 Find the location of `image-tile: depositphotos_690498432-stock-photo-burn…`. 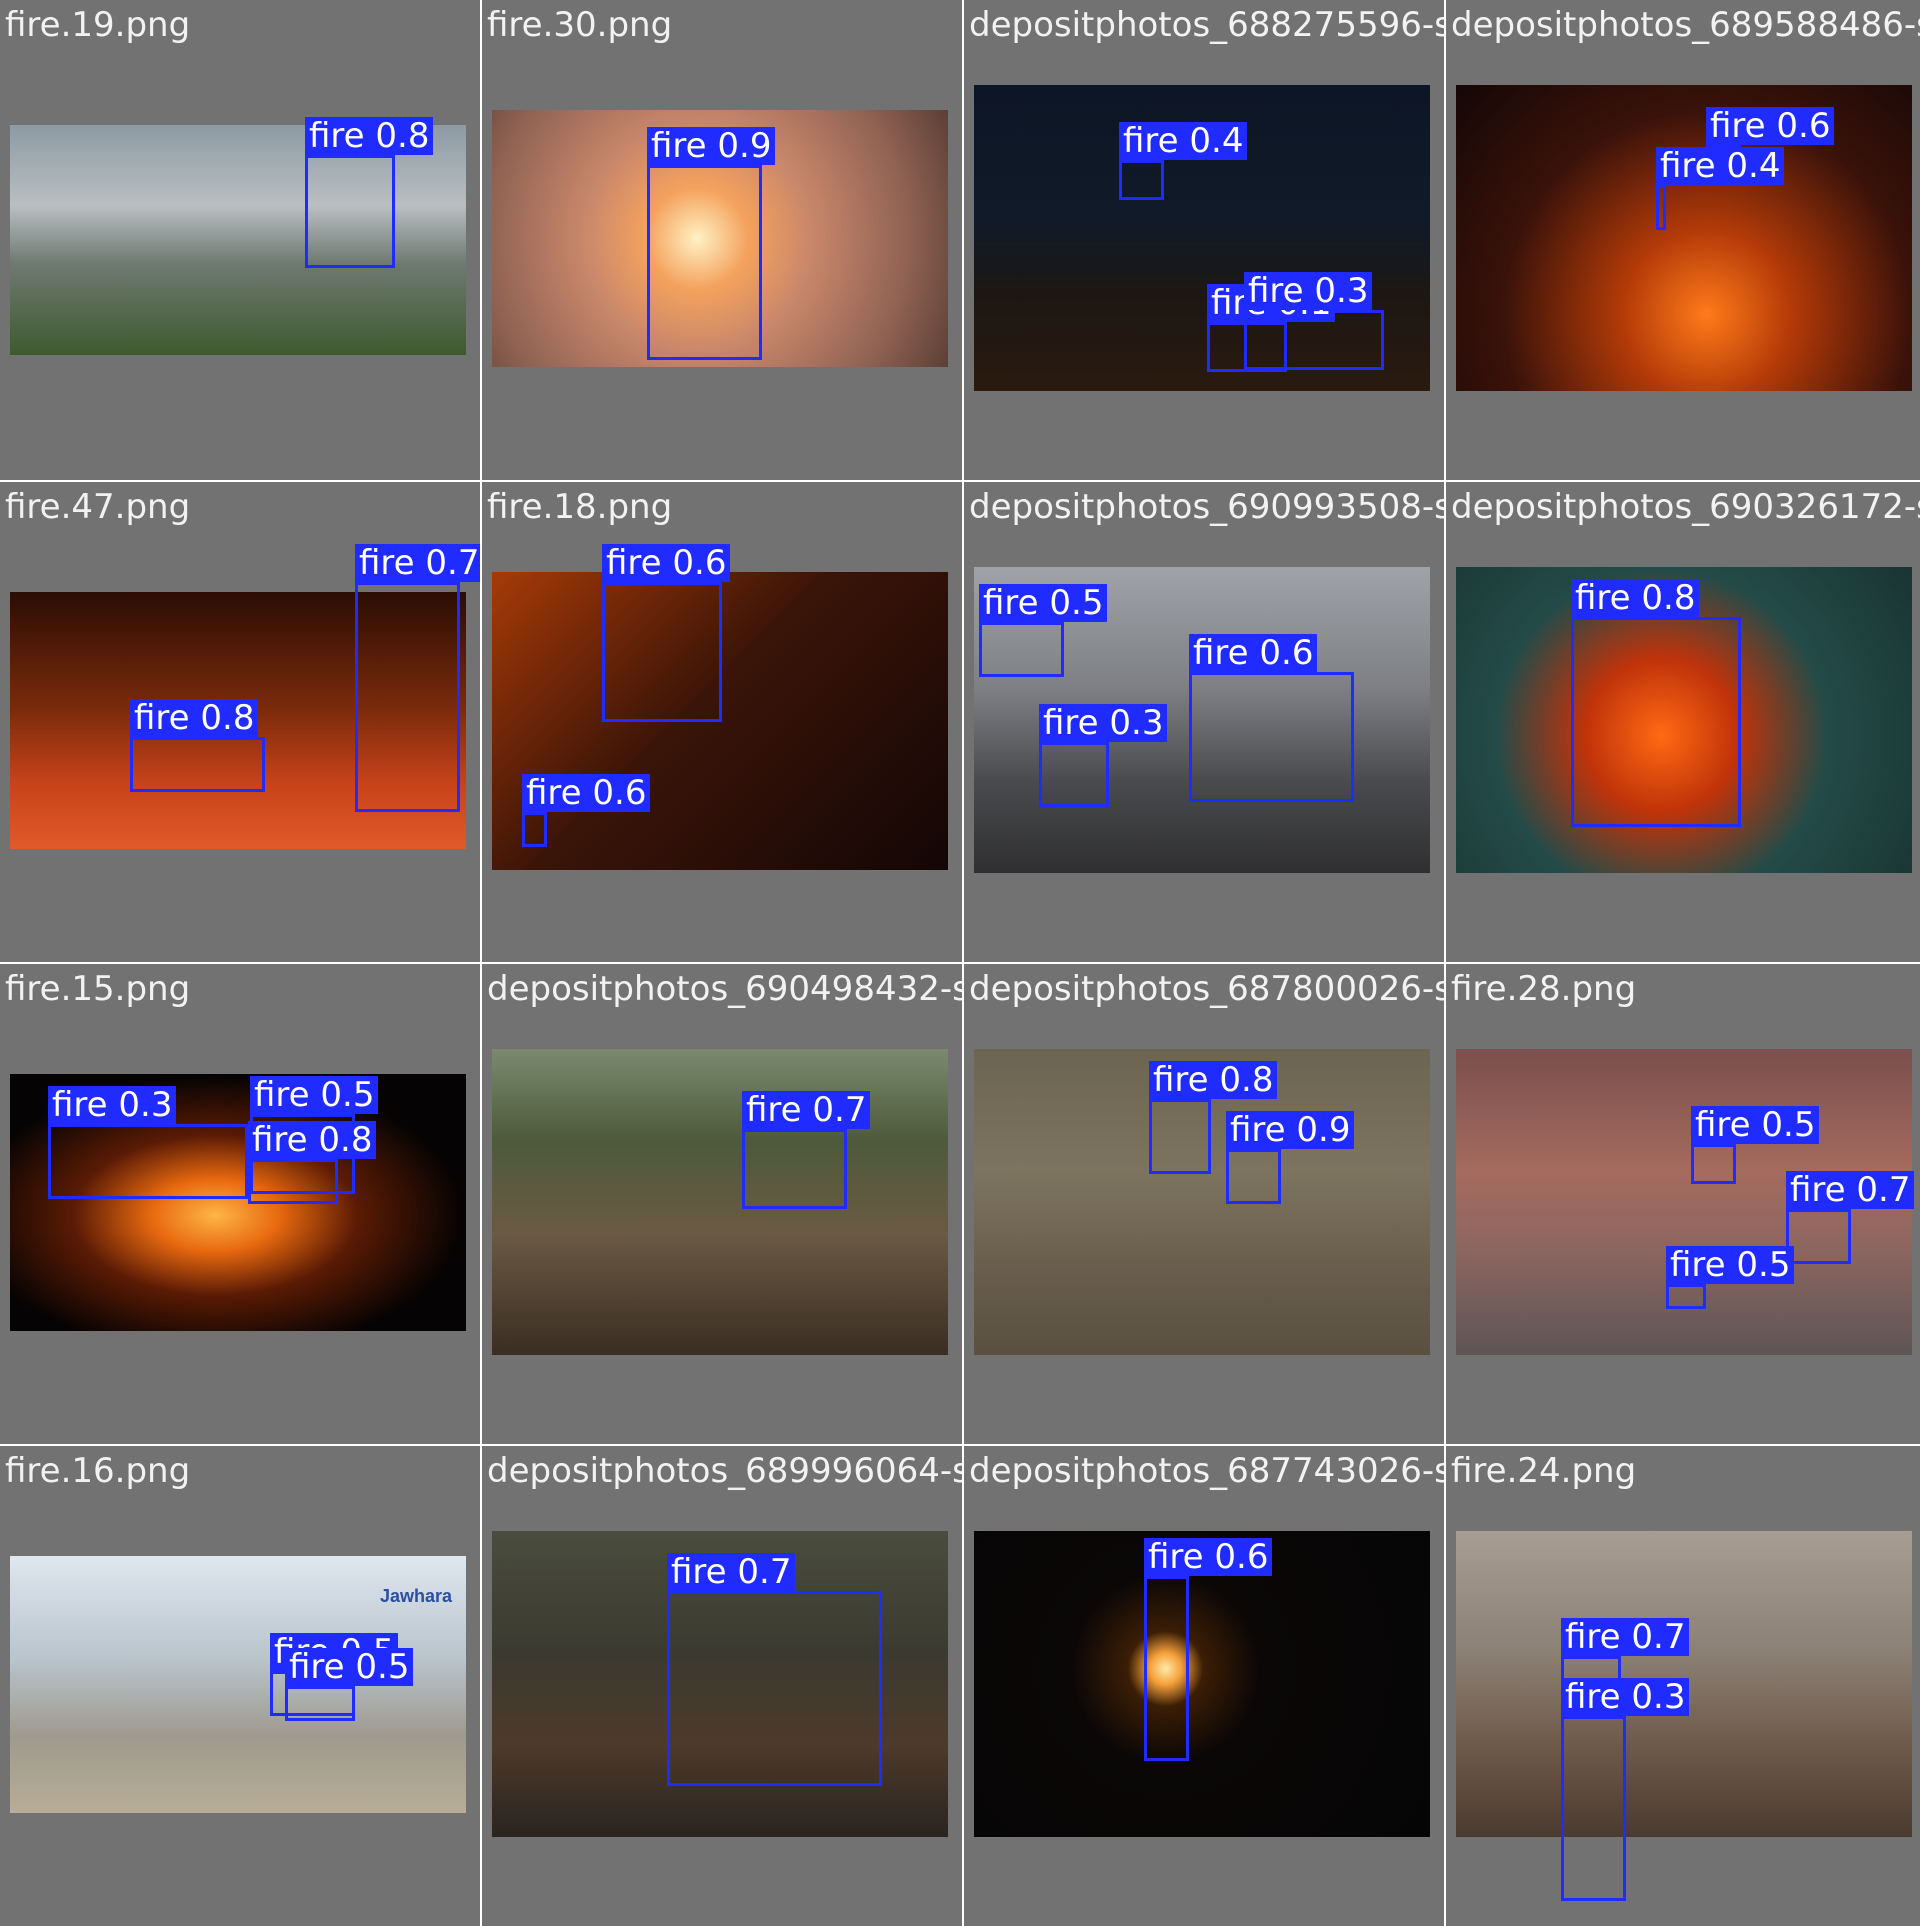

image-tile: depositphotos_690498432-stock-photo-burn… is located at coordinates (722, 1204).